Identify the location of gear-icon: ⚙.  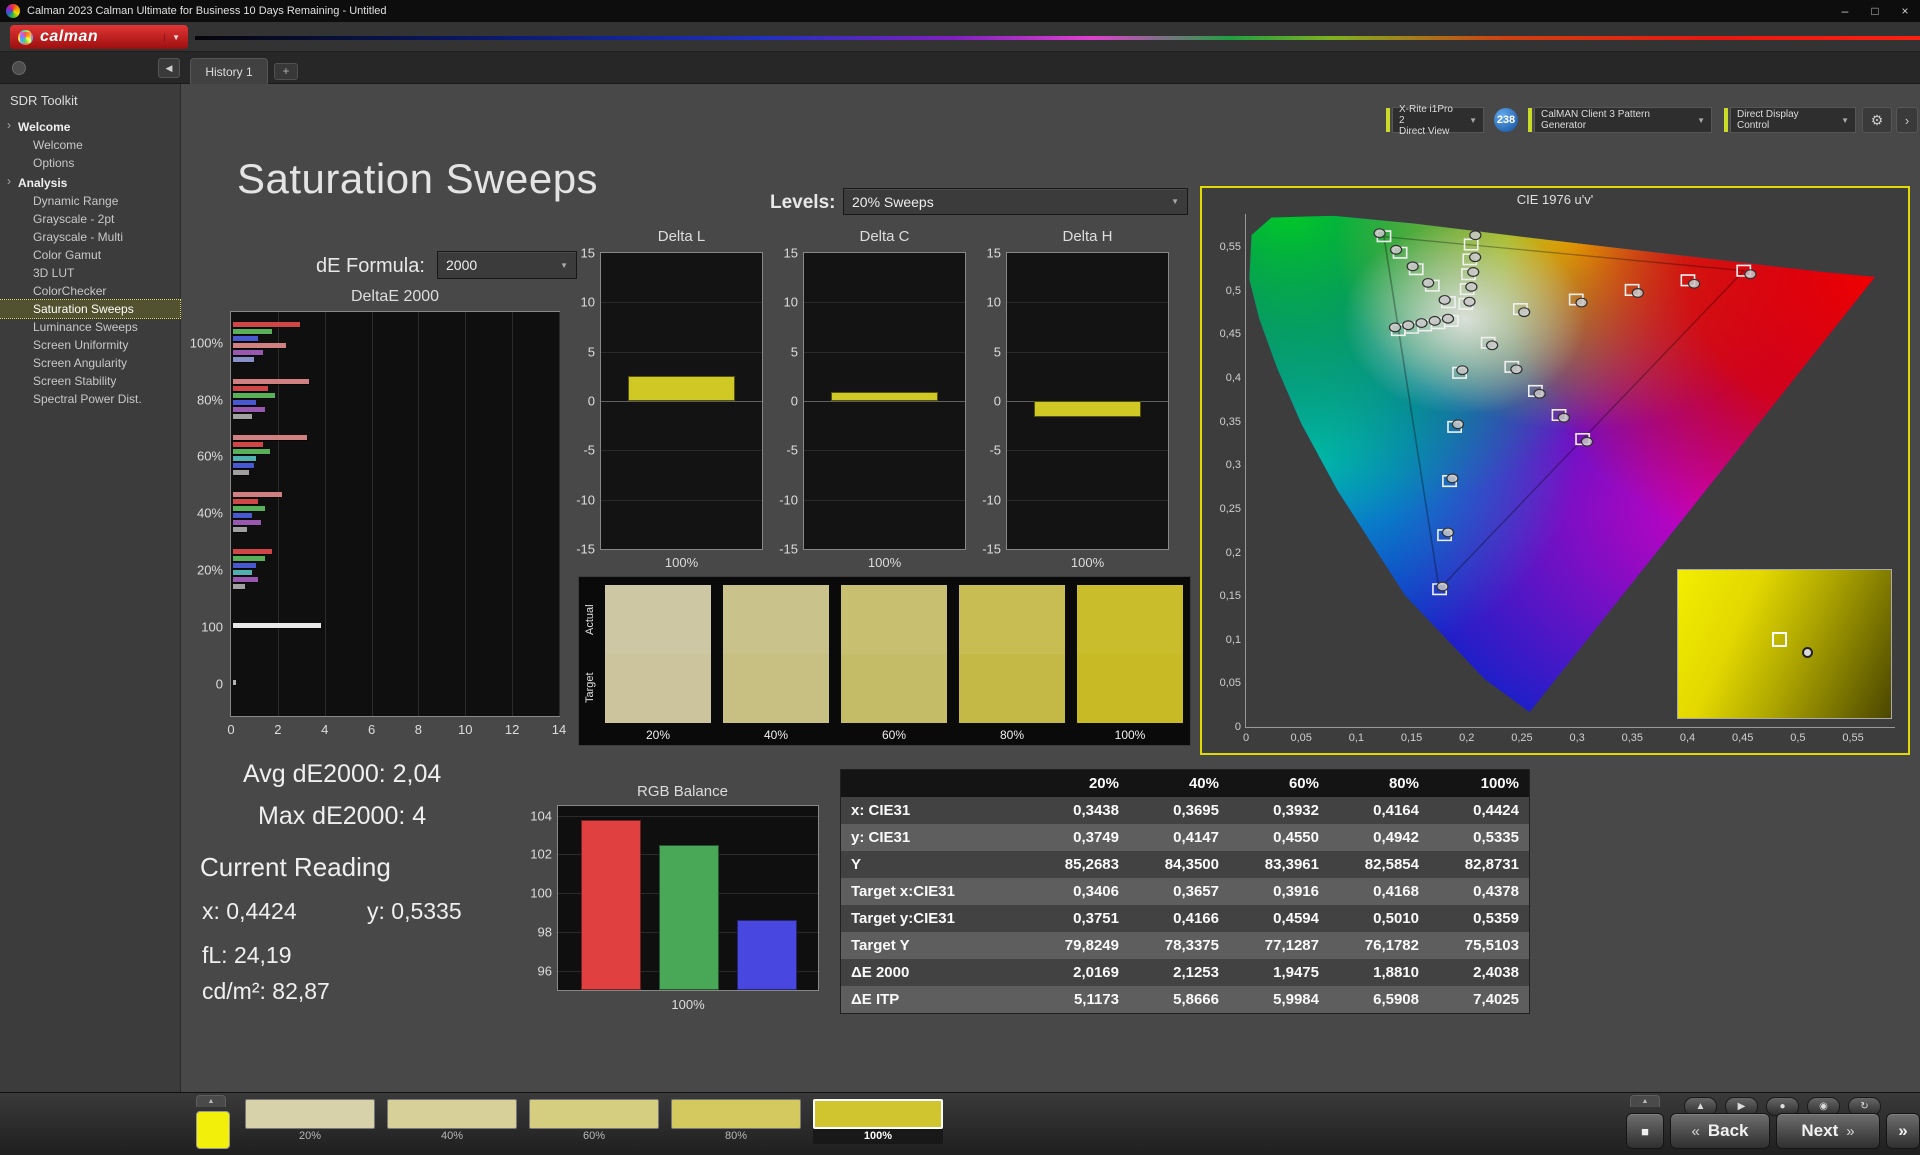
(1877, 120).